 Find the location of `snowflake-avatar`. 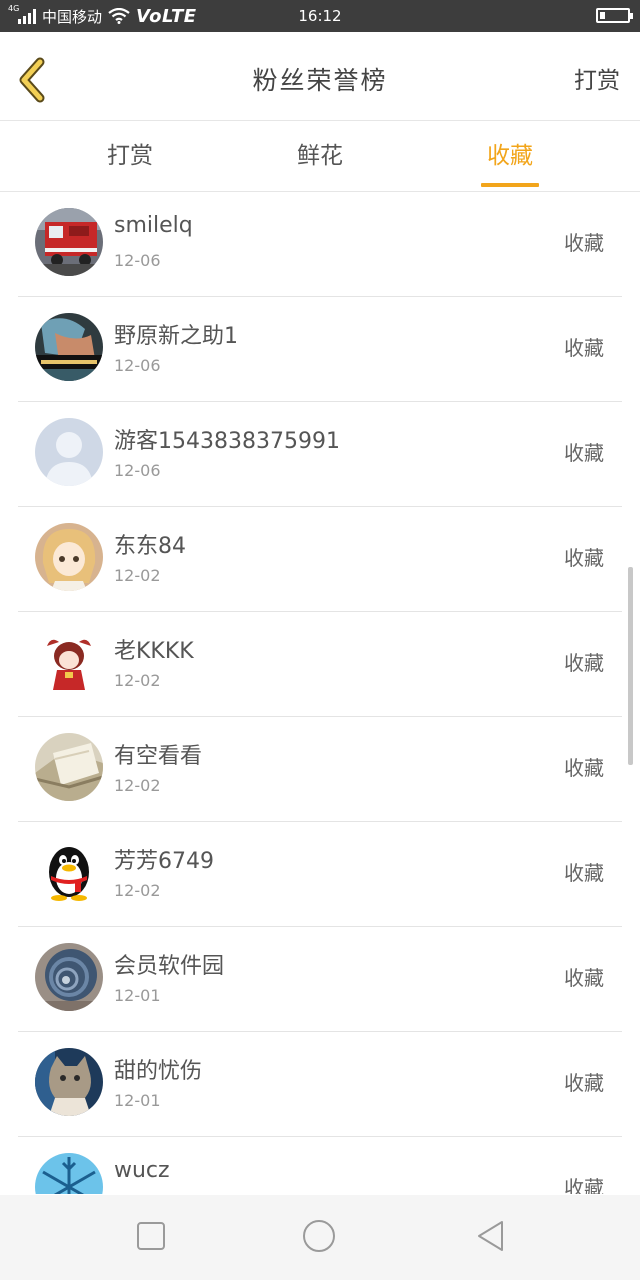

snowflake-avatar is located at coordinates (69, 1173).